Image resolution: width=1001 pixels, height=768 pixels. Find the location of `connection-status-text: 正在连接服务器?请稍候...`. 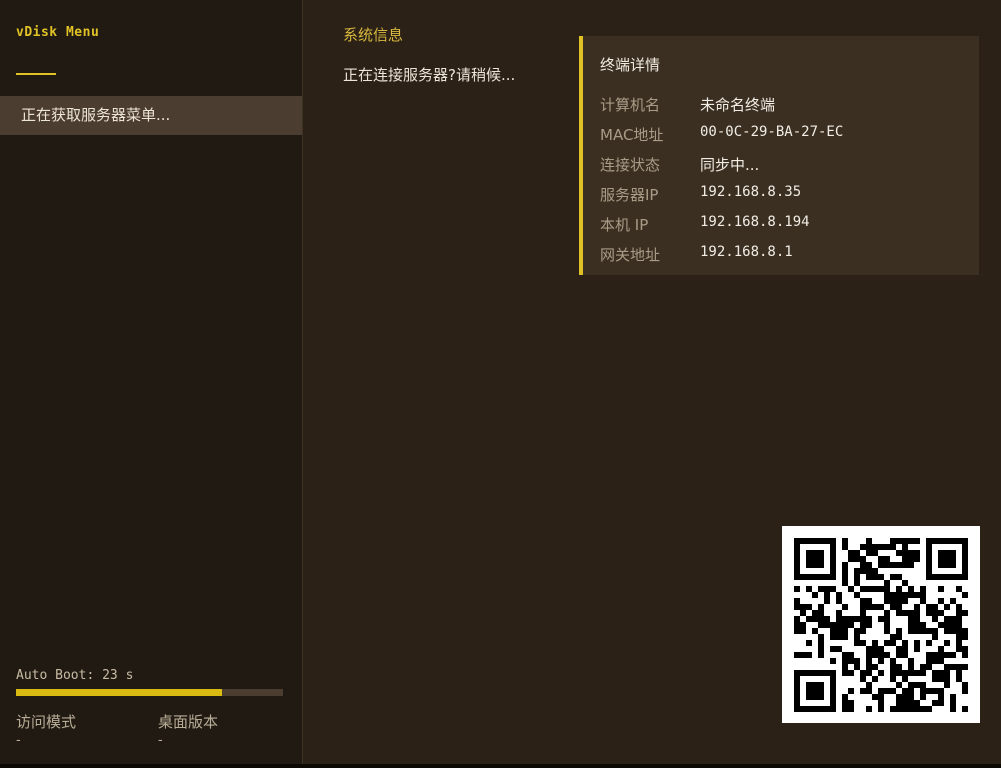

connection-status-text: 正在连接服务器?请稍候... is located at coordinates (429, 75).